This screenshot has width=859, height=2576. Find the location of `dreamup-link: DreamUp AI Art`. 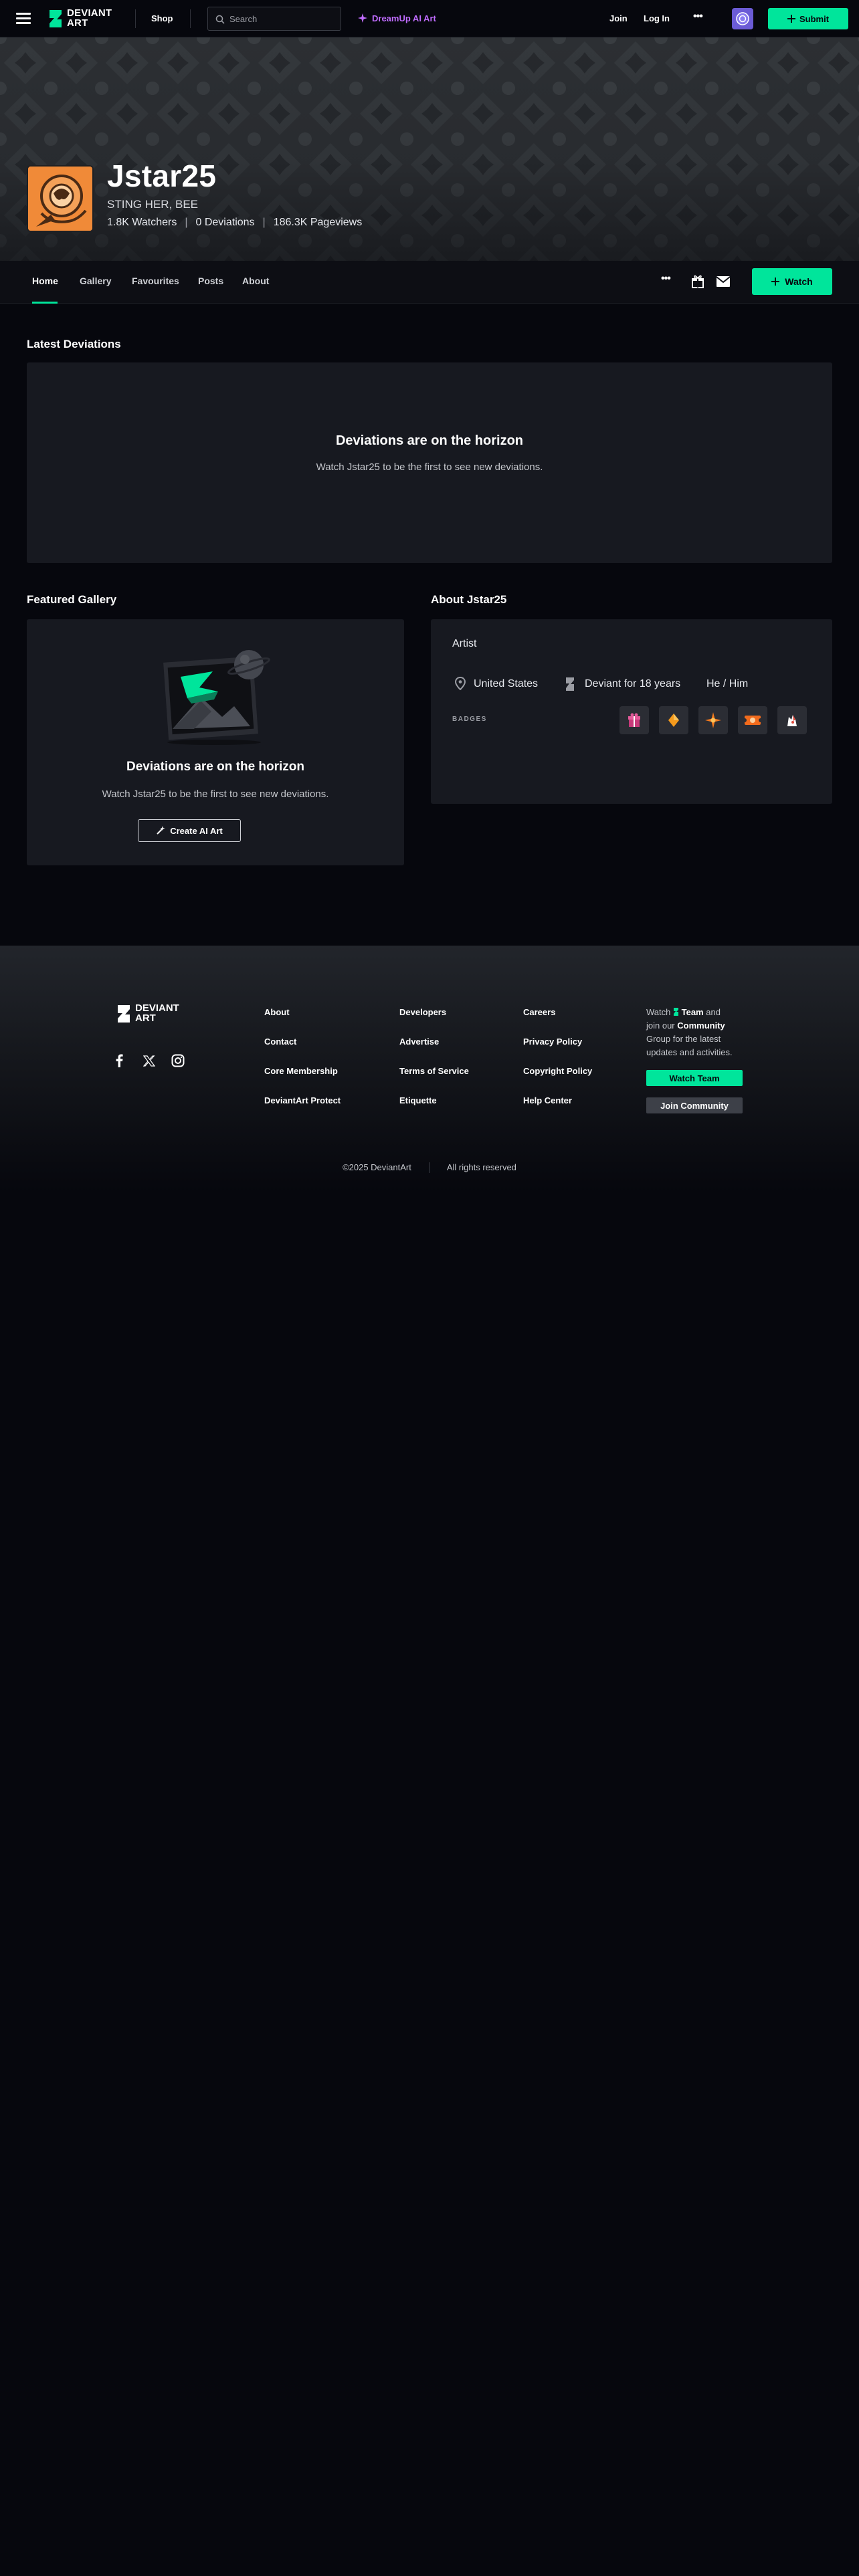

dreamup-link: DreamUp AI Art is located at coordinates (396, 18).